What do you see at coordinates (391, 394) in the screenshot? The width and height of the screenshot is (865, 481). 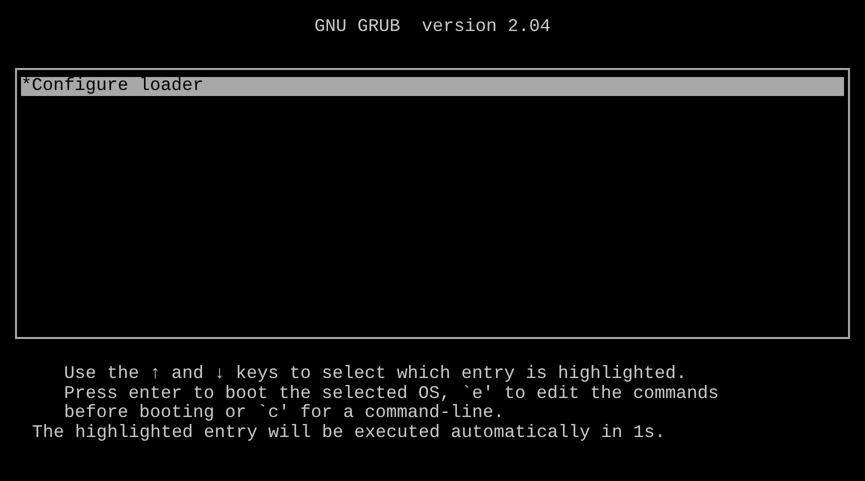 I see `help-text: Press enter to boot the selected OS, `e' to edit the commands` at bounding box center [391, 394].